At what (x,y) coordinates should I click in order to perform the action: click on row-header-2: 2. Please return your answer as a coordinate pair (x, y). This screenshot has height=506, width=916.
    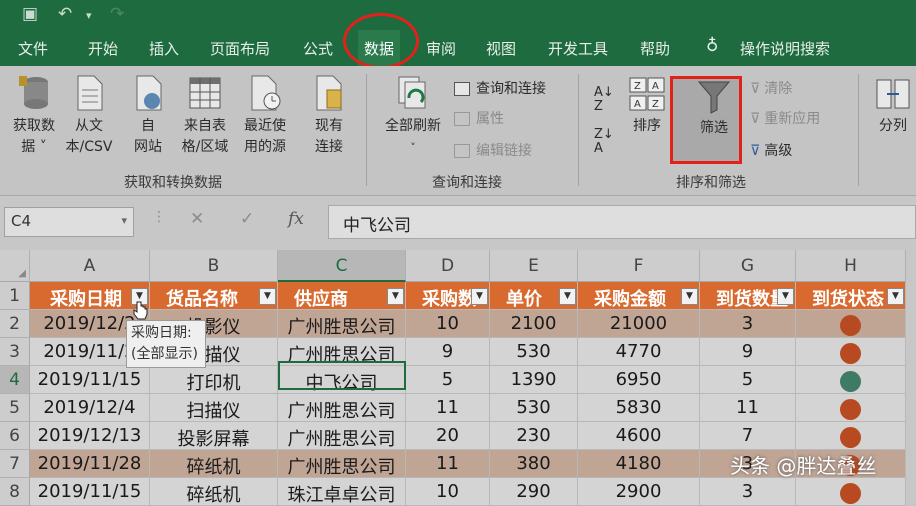
    Looking at the image, I should click on (15, 324).